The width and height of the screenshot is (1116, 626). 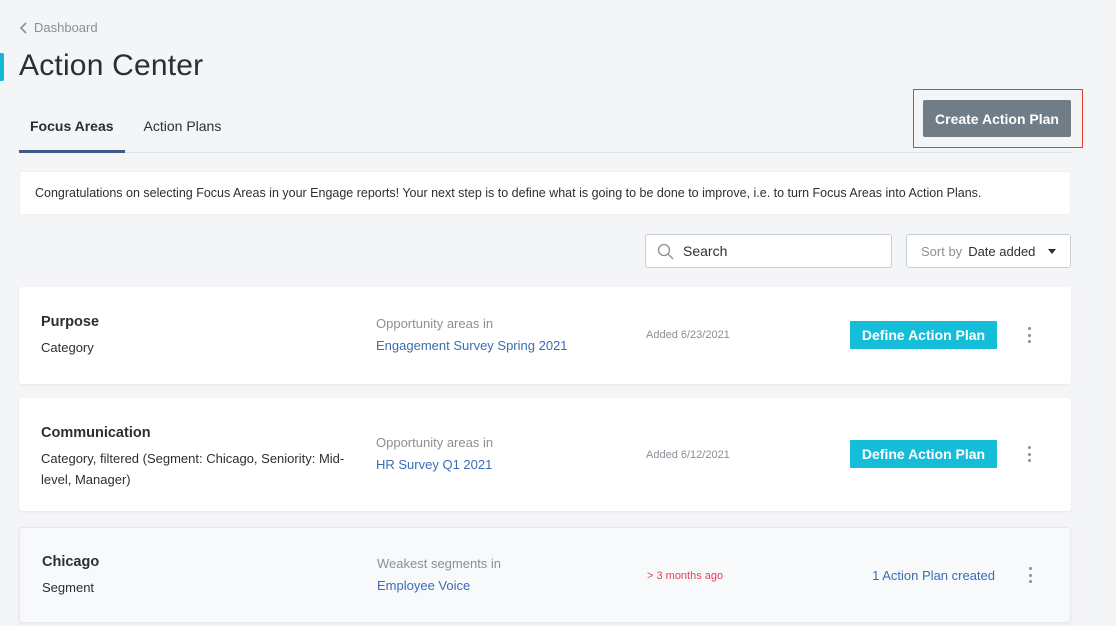 What do you see at coordinates (685, 576) in the screenshot?
I see `time-since-added: > 3 months ago` at bounding box center [685, 576].